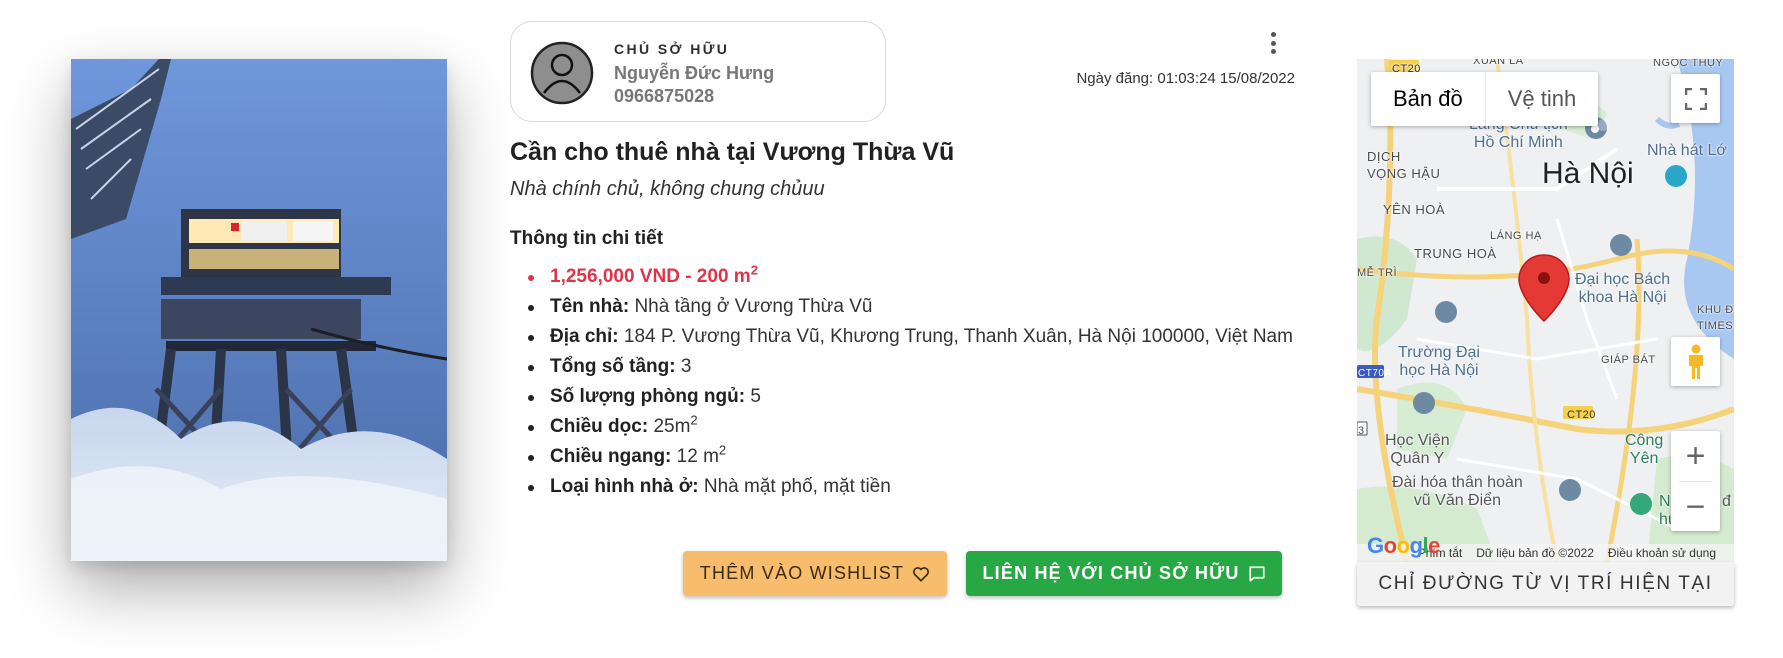 The width and height of the screenshot is (1783, 658). Describe the element at coordinates (1688, 64) in the screenshot. I see `map-label-ngoc-thuy: NGỌC THỤY` at that location.